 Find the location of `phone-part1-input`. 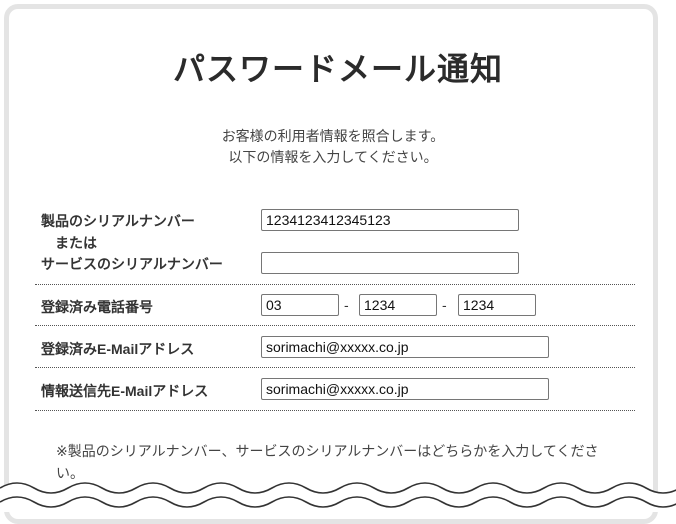

phone-part1-input is located at coordinates (300, 305).